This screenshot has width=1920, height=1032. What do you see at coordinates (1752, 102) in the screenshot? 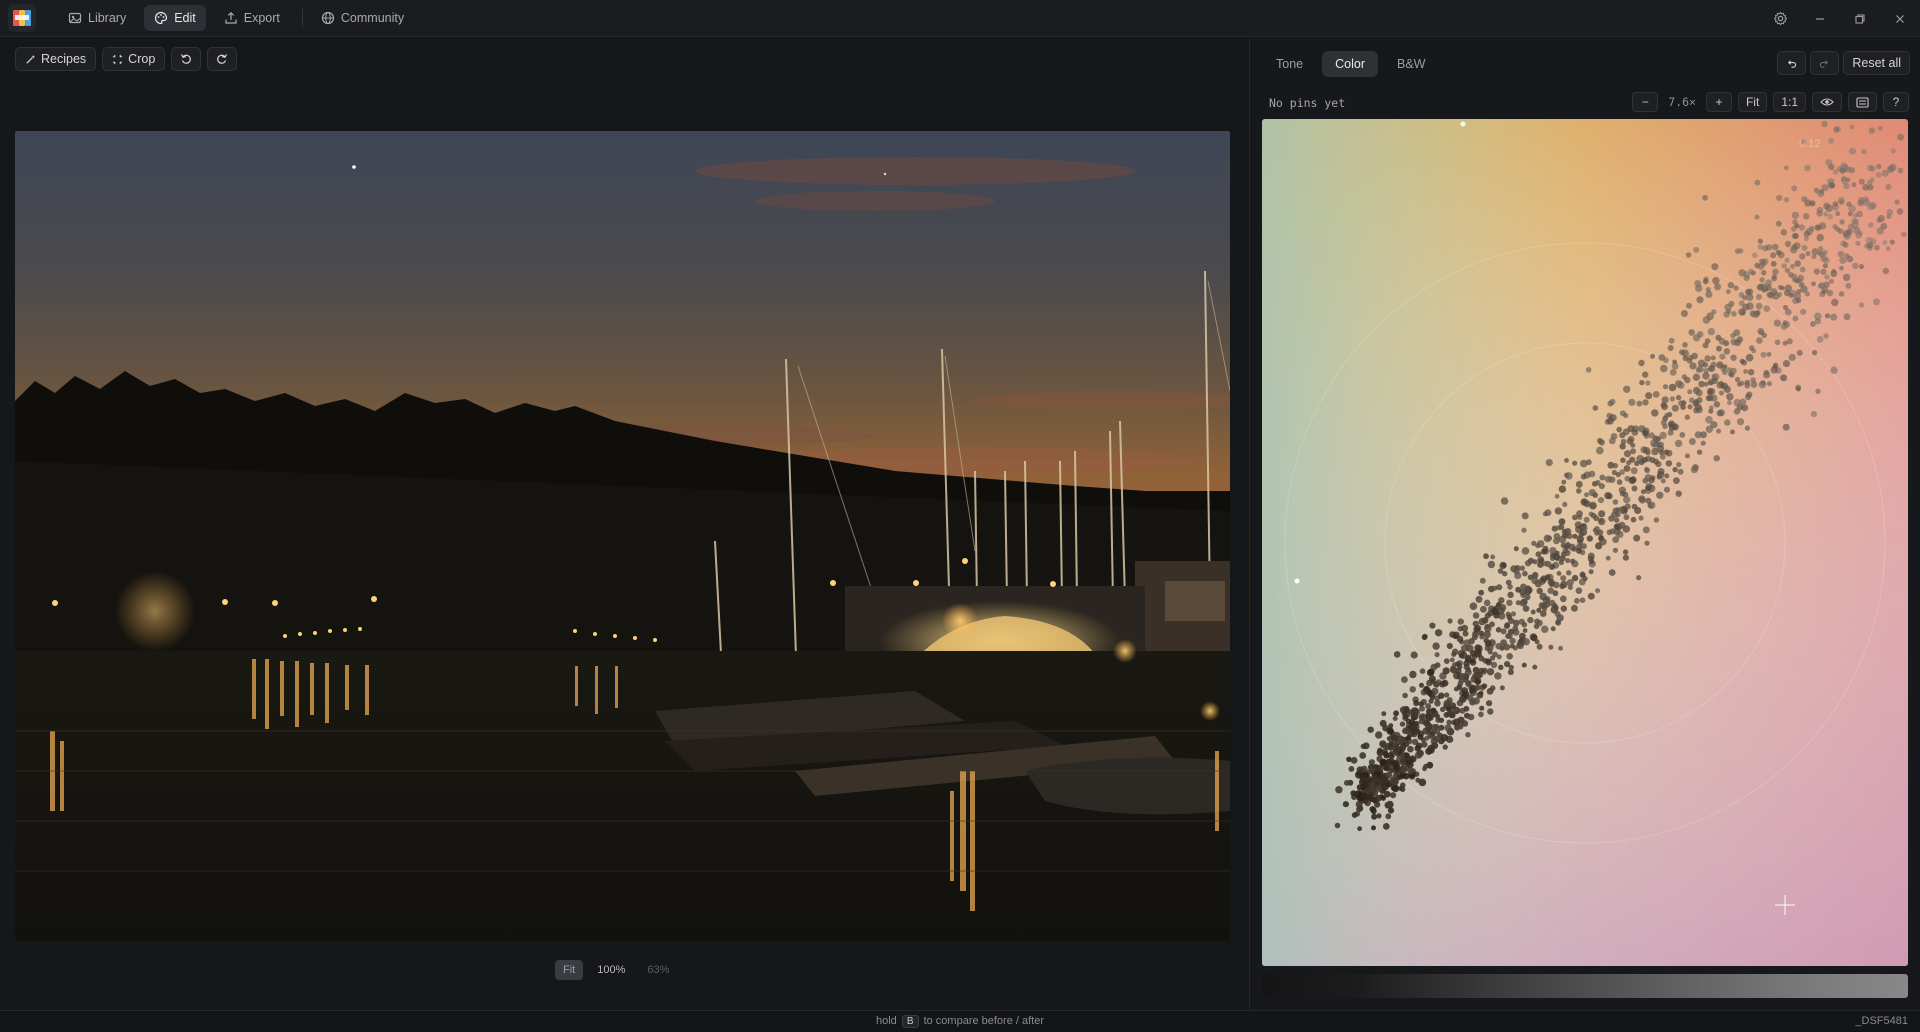
I see `scope-fit-button: Fit` at bounding box center [1752, 102].